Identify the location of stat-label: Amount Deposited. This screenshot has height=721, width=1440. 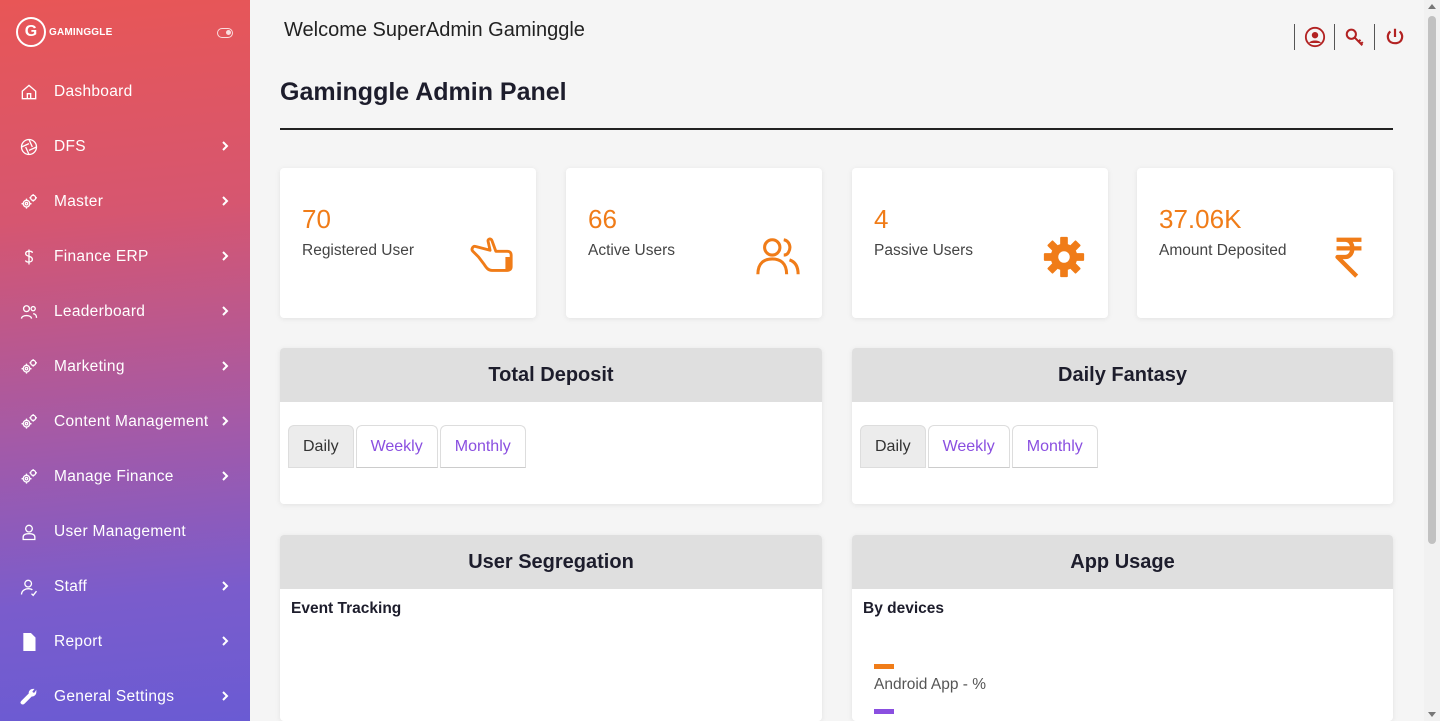
(1223, 250).